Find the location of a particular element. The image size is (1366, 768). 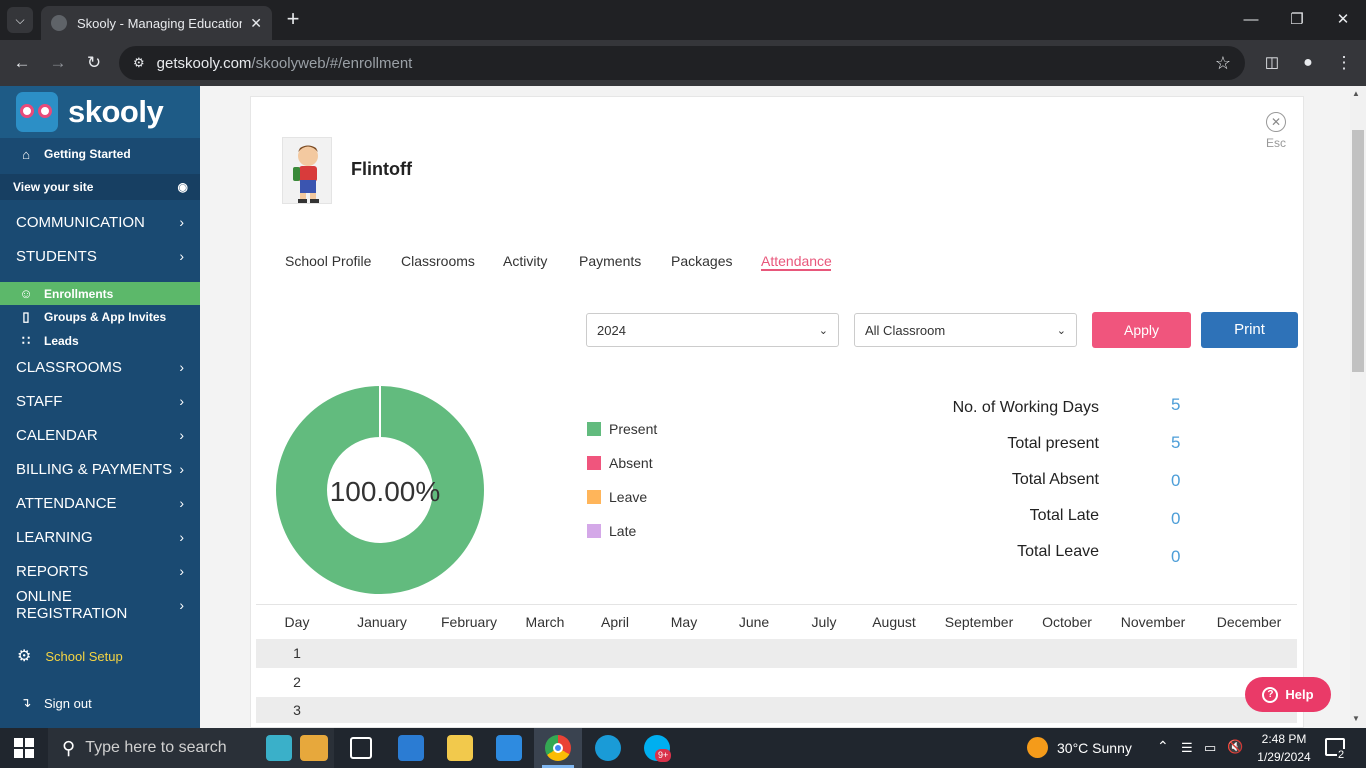

profile-icon: ● is located at coordinates (1308, 63).